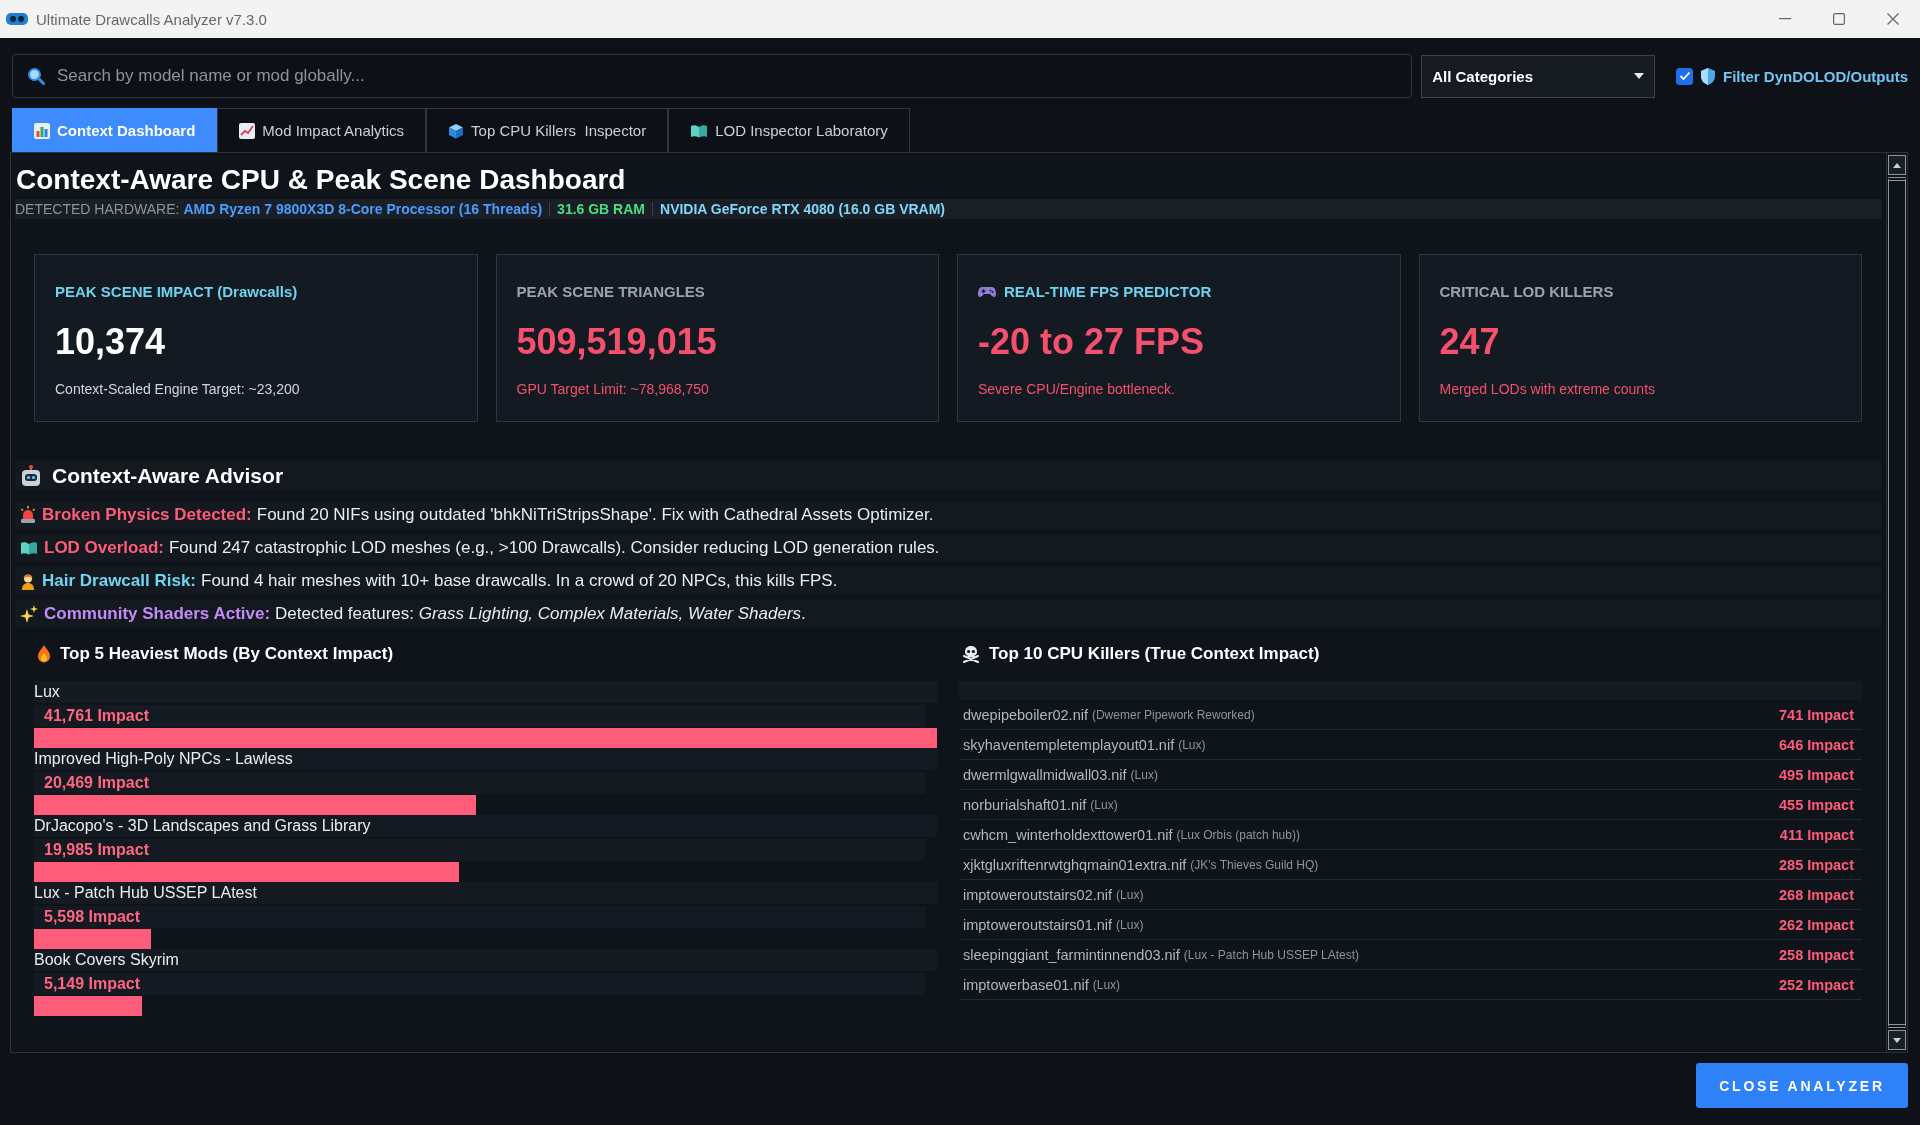 The height and width of the screenshot is (1125, 1920). I want to click on impact-value: 262 Impact, so click(1816, 924).